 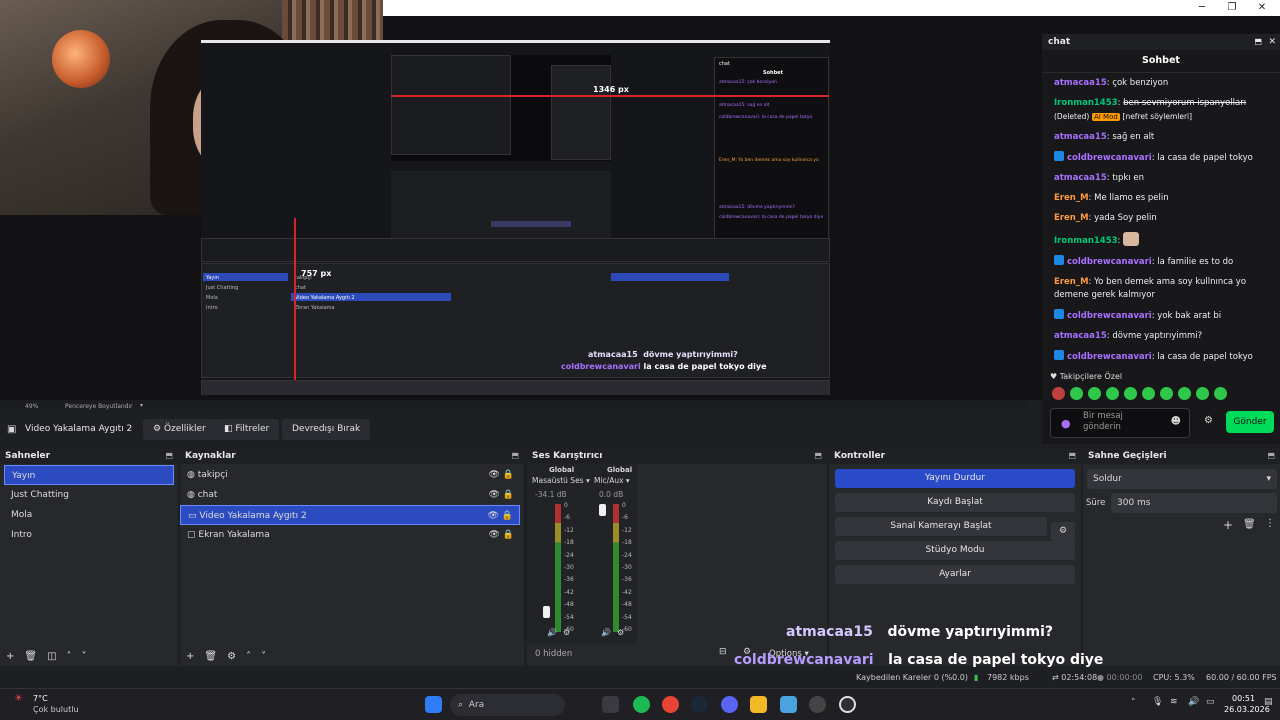 What do you see at coordinates (1250, 422) in the screenshot?
I see `send-button: Gönder` at bounding box center [1250, 422].